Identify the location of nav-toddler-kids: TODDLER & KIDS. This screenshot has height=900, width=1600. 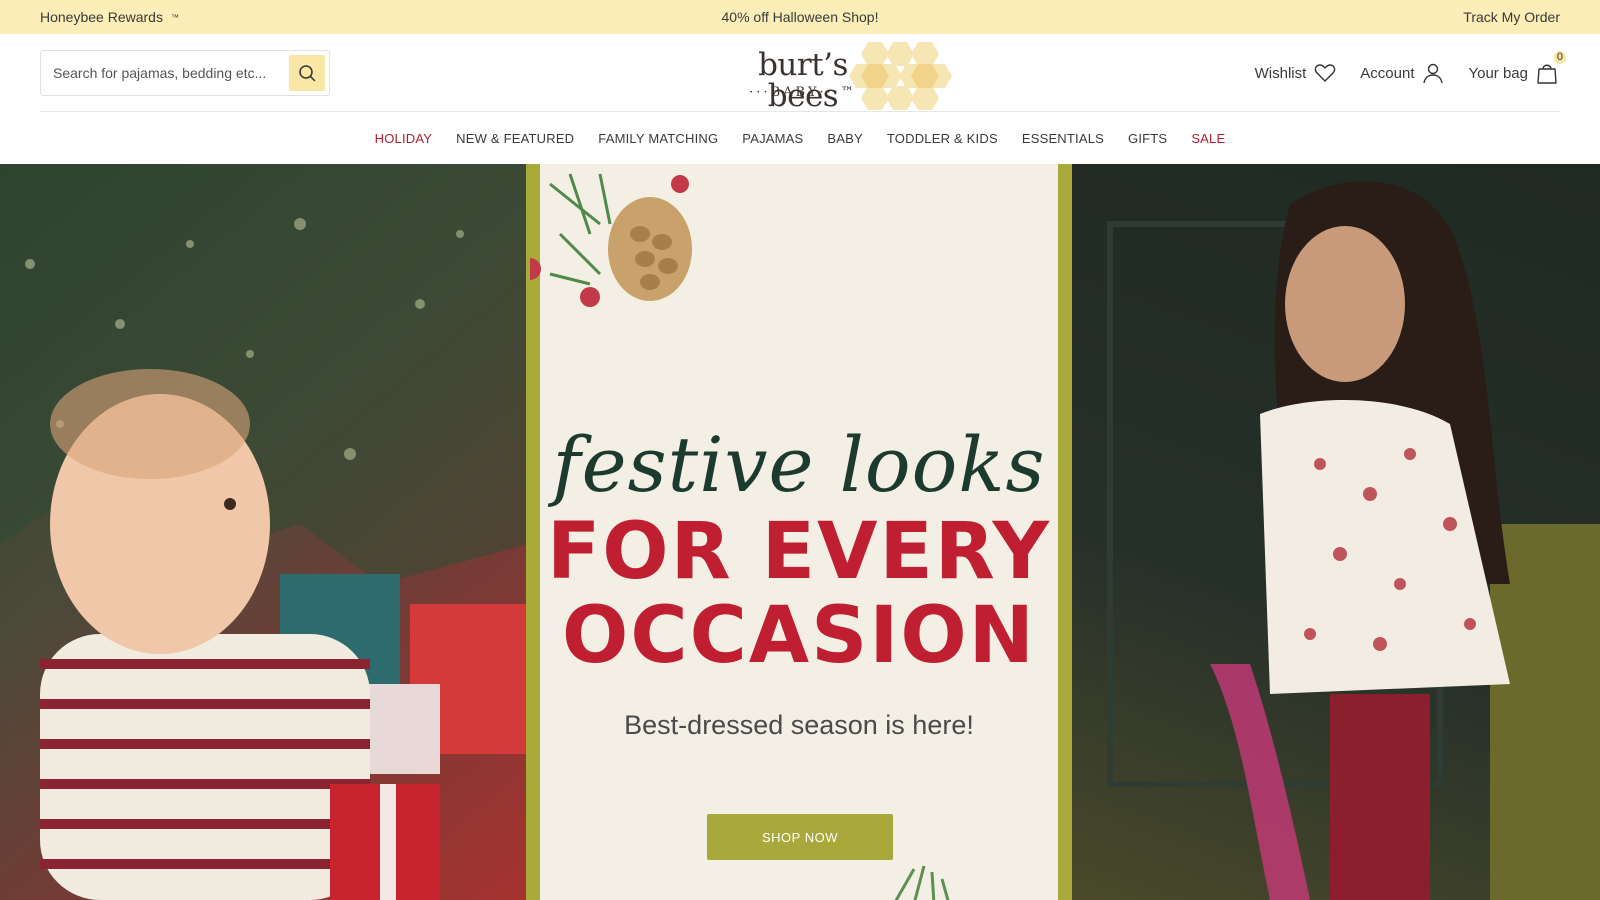
(942, 138).